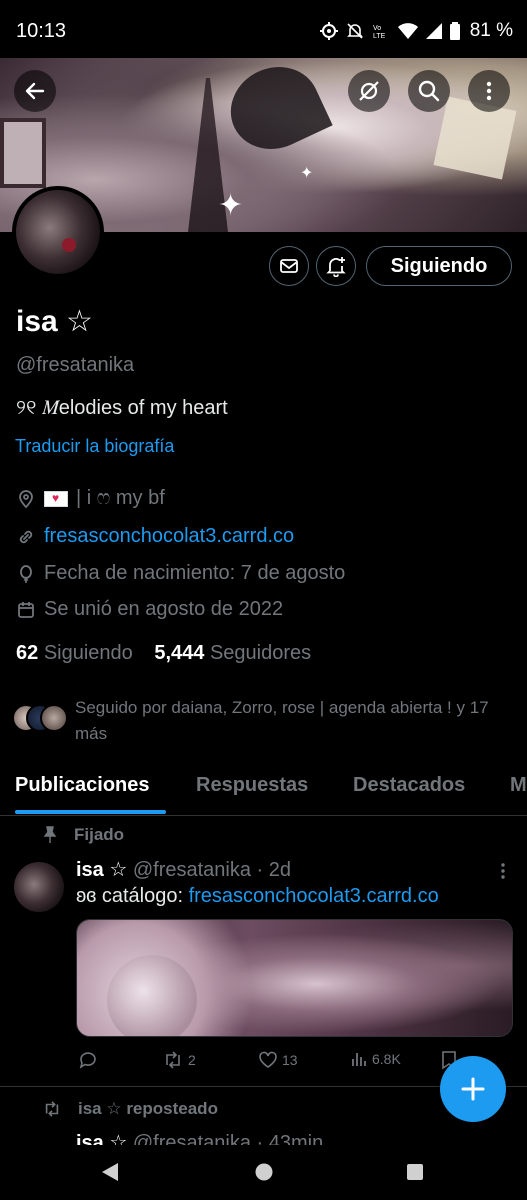 Image resolution: width=527 pixels, height=1200 pixels. What do you see at coordinates (195, 573) in the screenshot?
I see `birthday-text: Fecha de nacimiento: 7 de agosto` at bounding box center [195, 573].